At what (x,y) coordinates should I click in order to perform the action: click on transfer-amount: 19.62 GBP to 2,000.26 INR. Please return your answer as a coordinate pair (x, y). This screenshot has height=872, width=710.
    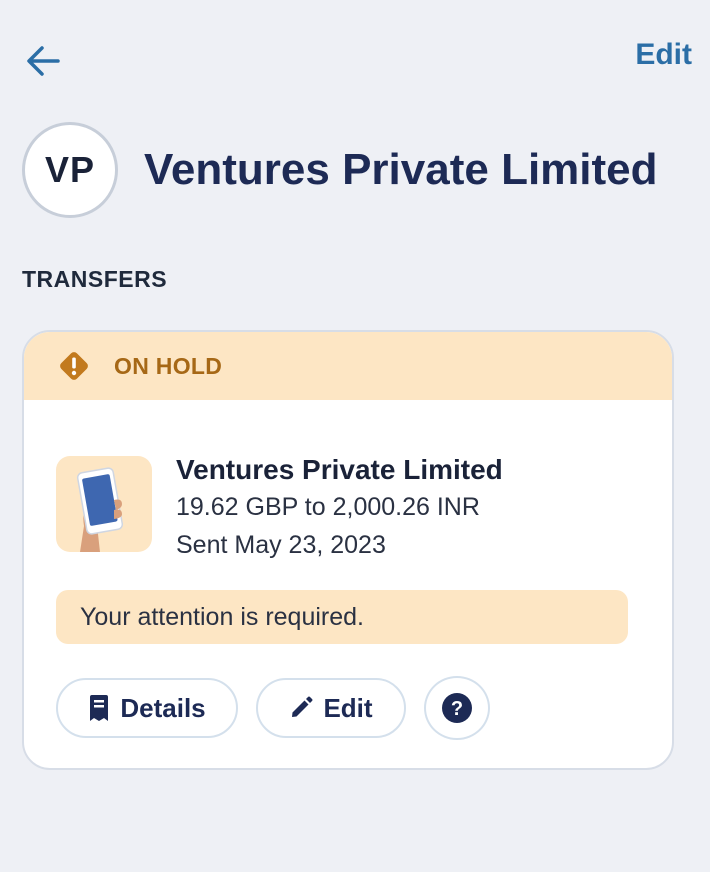
    Looking at the image, I should click on (328, 507).